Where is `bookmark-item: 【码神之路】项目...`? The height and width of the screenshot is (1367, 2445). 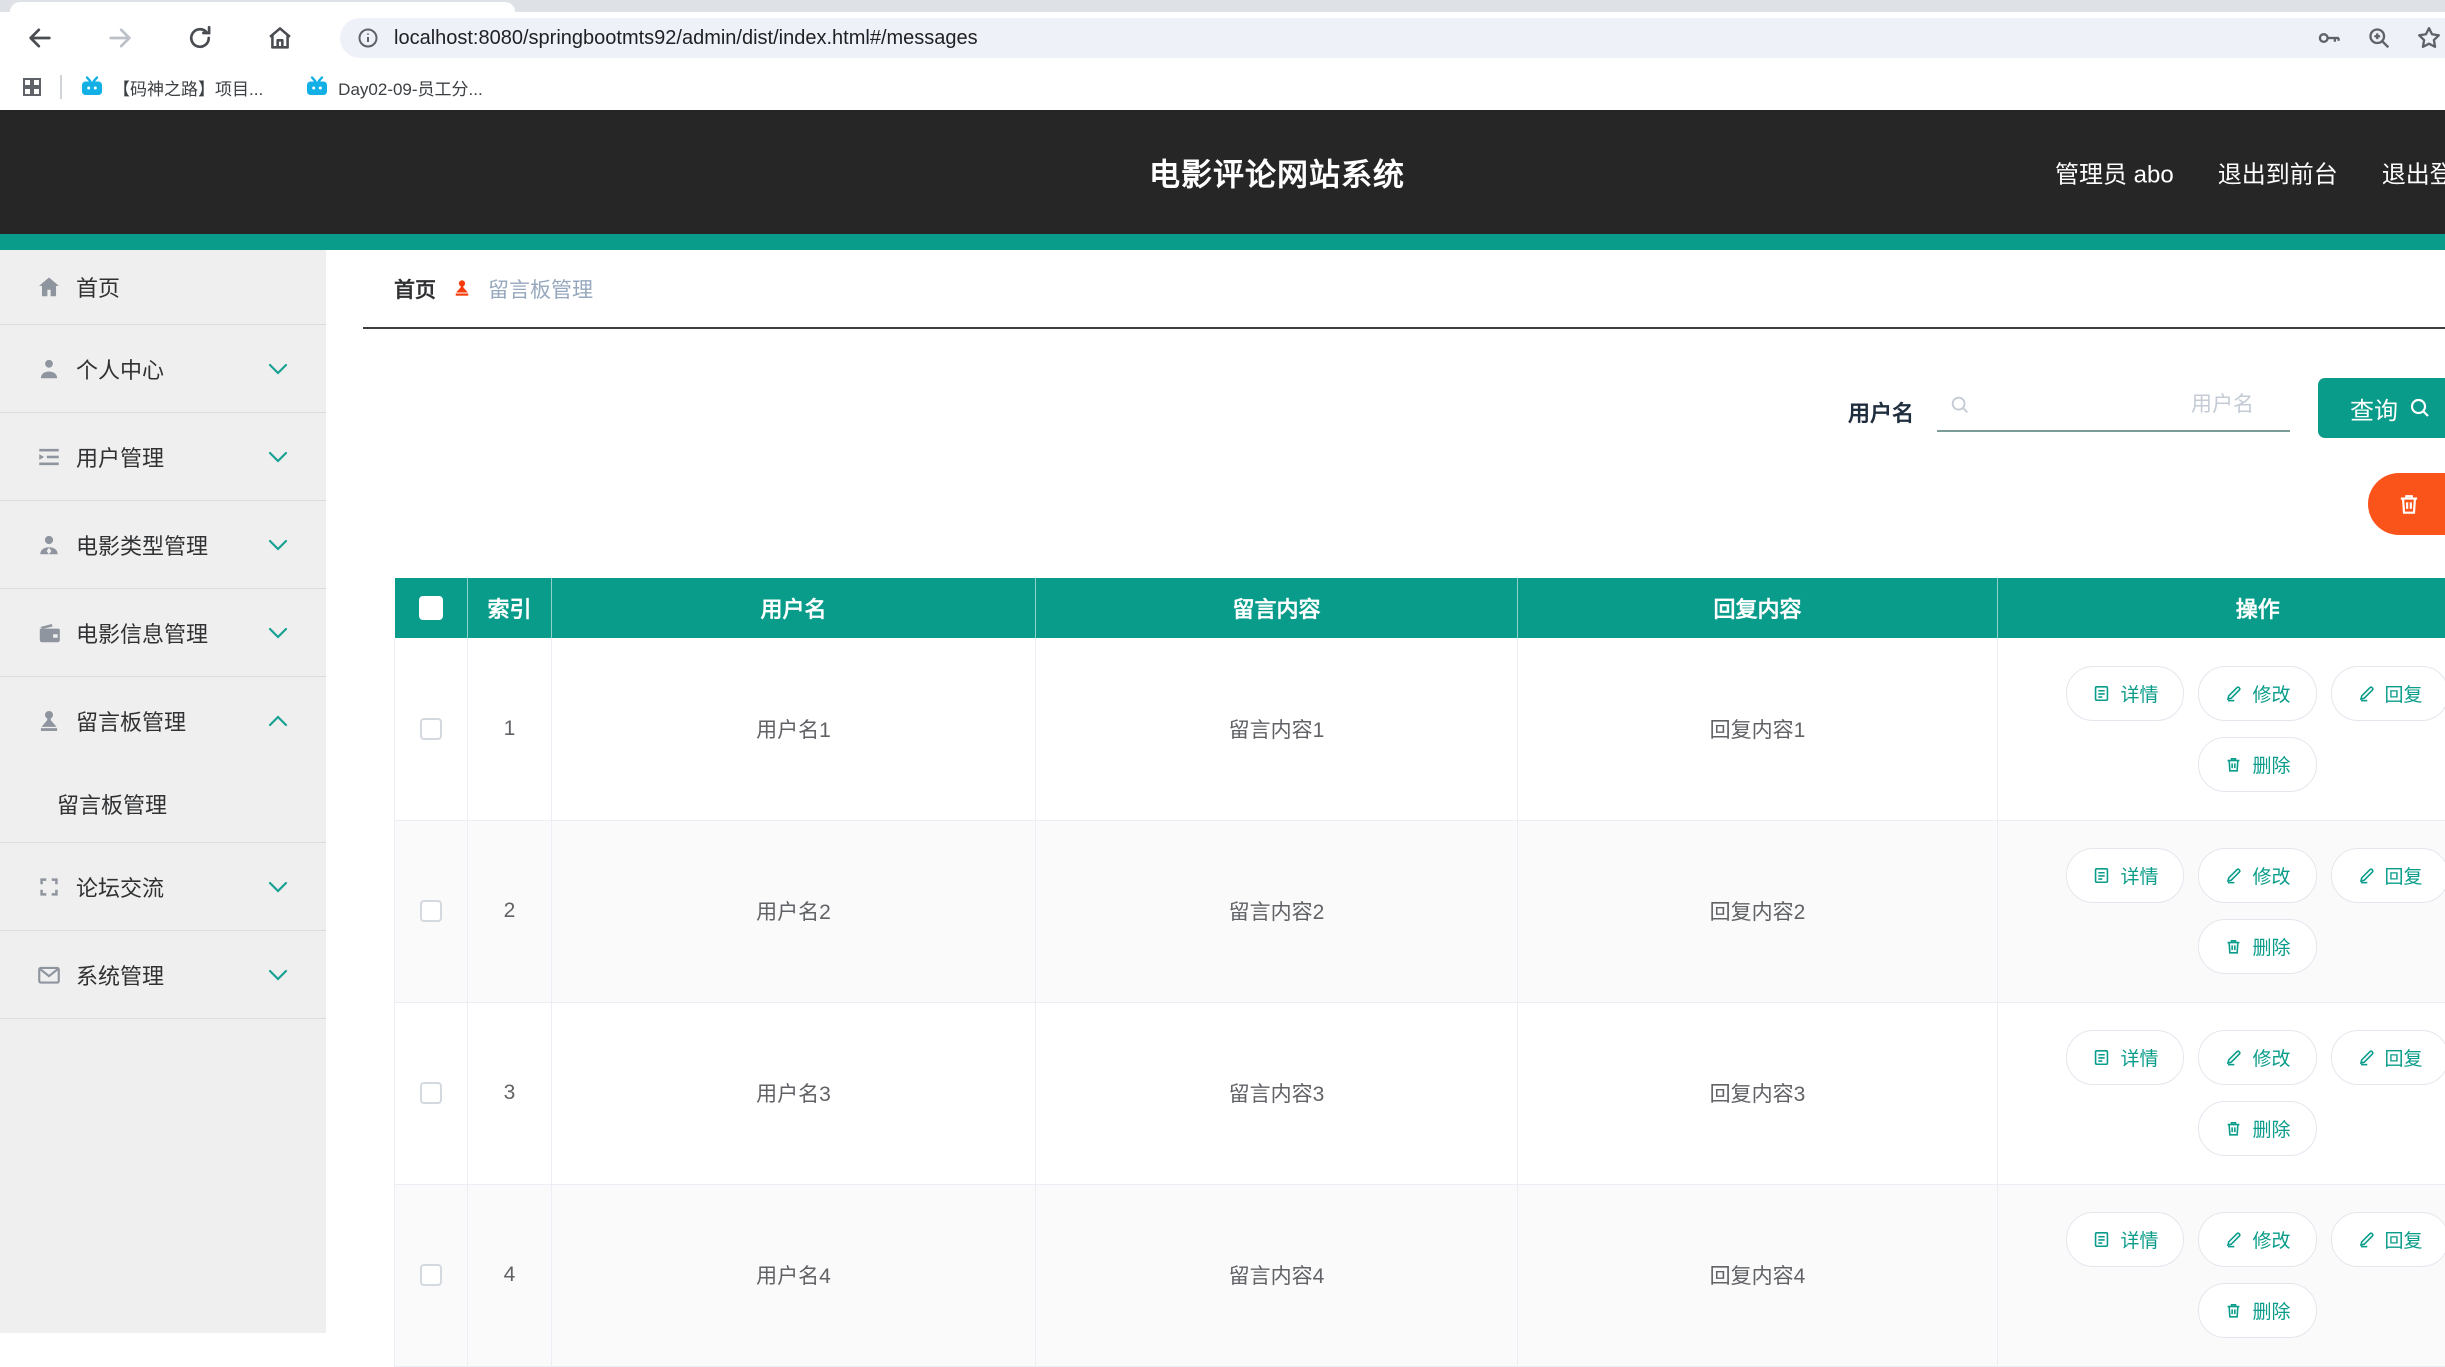
bookmark-item: 【码神之路】项目... is located at coordinates (171, 87).